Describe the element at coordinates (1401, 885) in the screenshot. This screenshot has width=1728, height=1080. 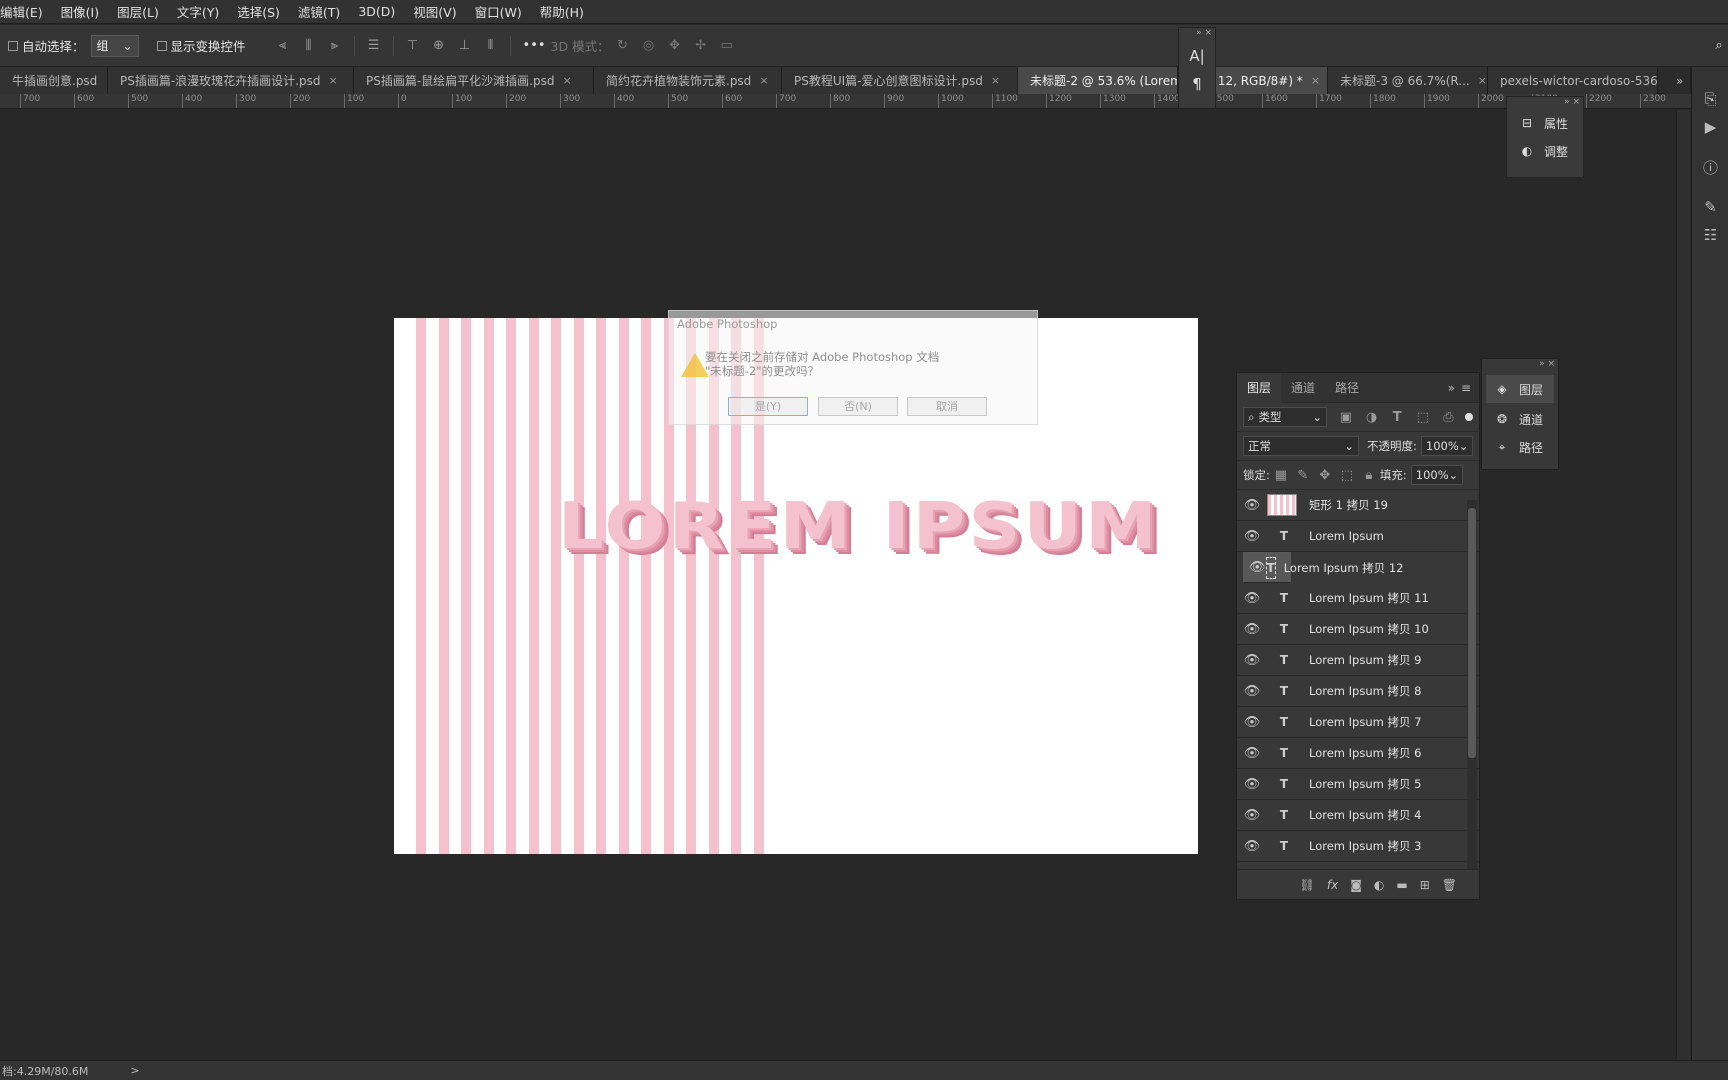
I see `new-group-icon: ▬` at that location.